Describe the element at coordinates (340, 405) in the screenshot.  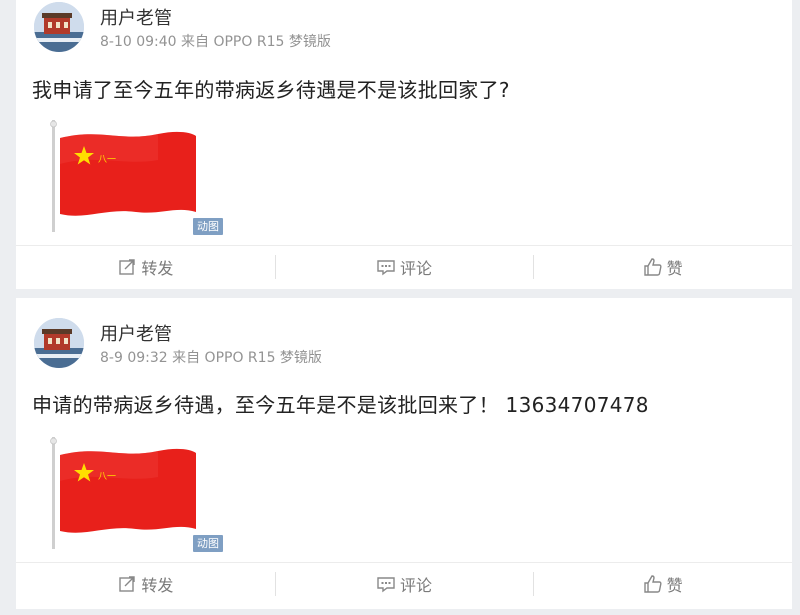
I see `post-text: 申请的带病返乡待遇，至今五年是不是该批回来了！ 13634707478` at that location.